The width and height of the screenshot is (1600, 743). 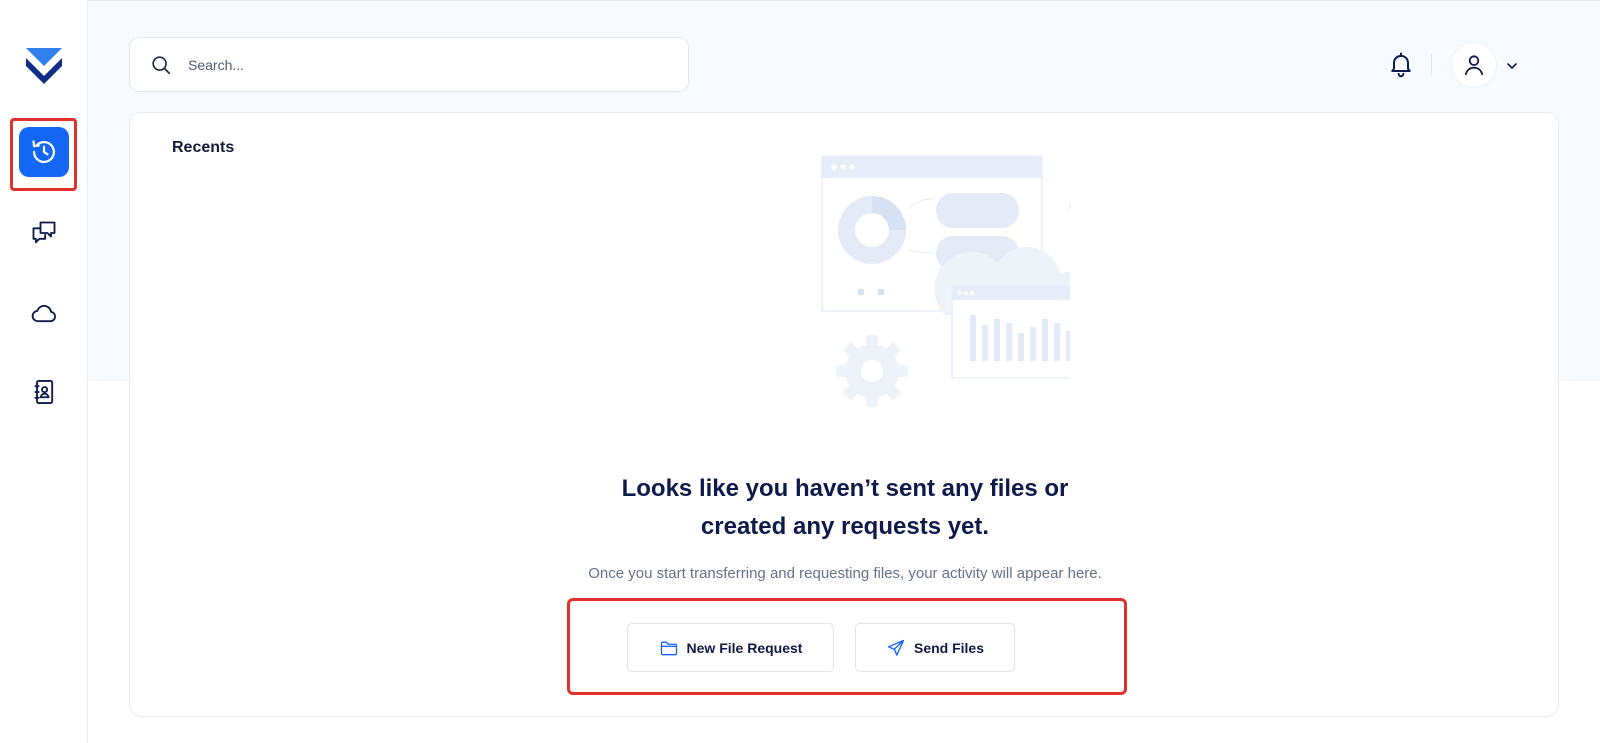 I want to click on send-files-button: Send Files, so click(x=935, y=647).